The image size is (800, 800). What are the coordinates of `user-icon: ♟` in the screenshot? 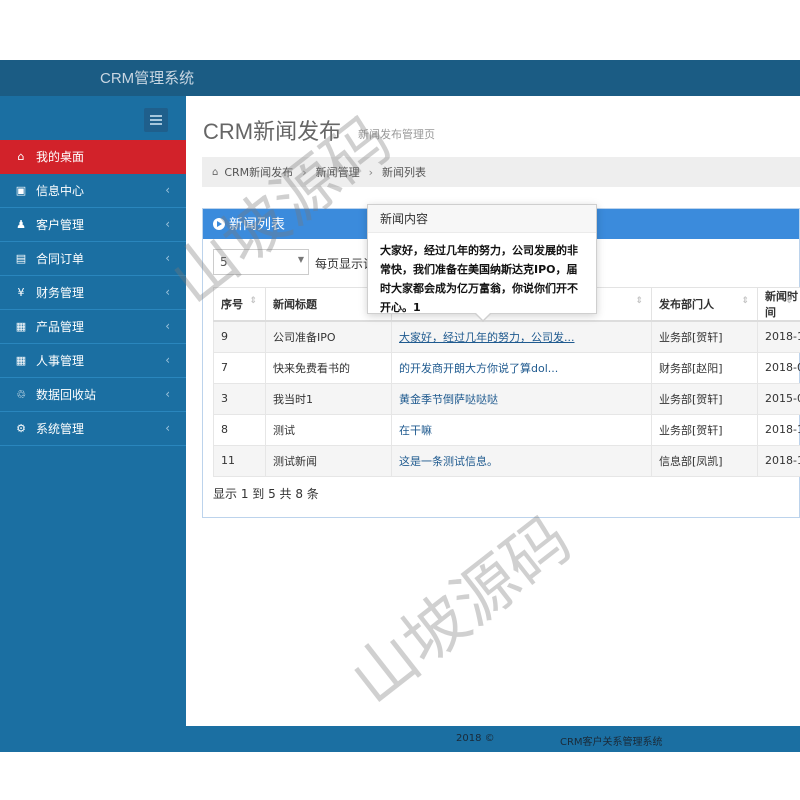 It's located at (21, 224).